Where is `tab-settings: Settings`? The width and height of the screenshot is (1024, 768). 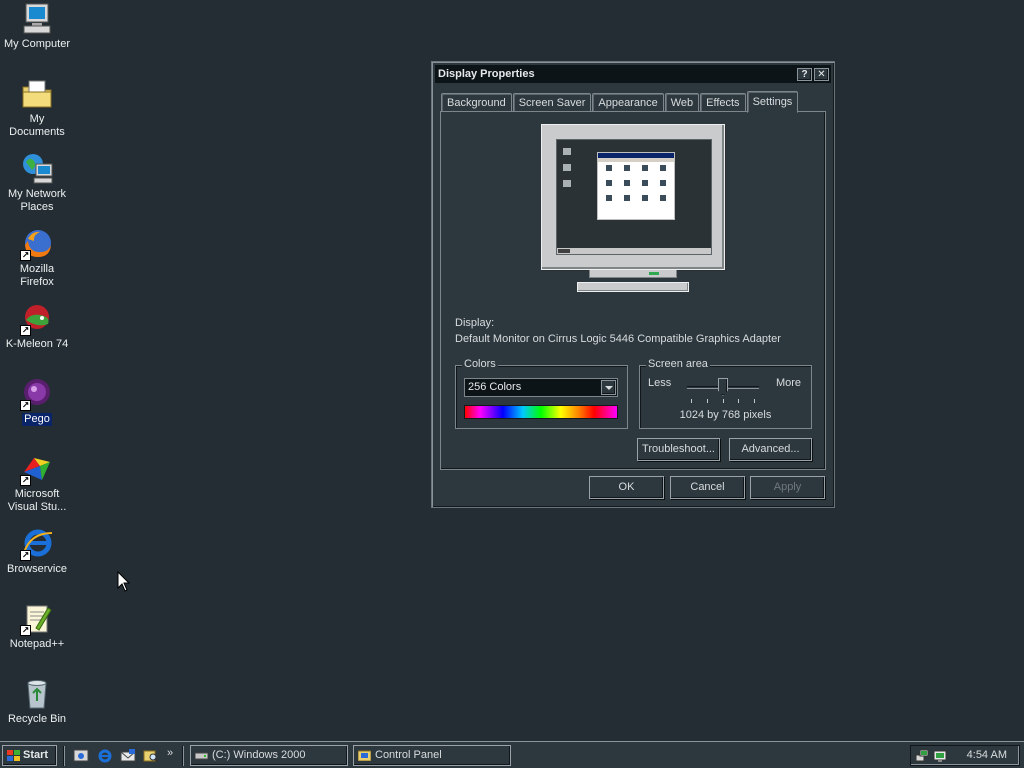 tab-settings: Settings is located at coordinates (772, 102).